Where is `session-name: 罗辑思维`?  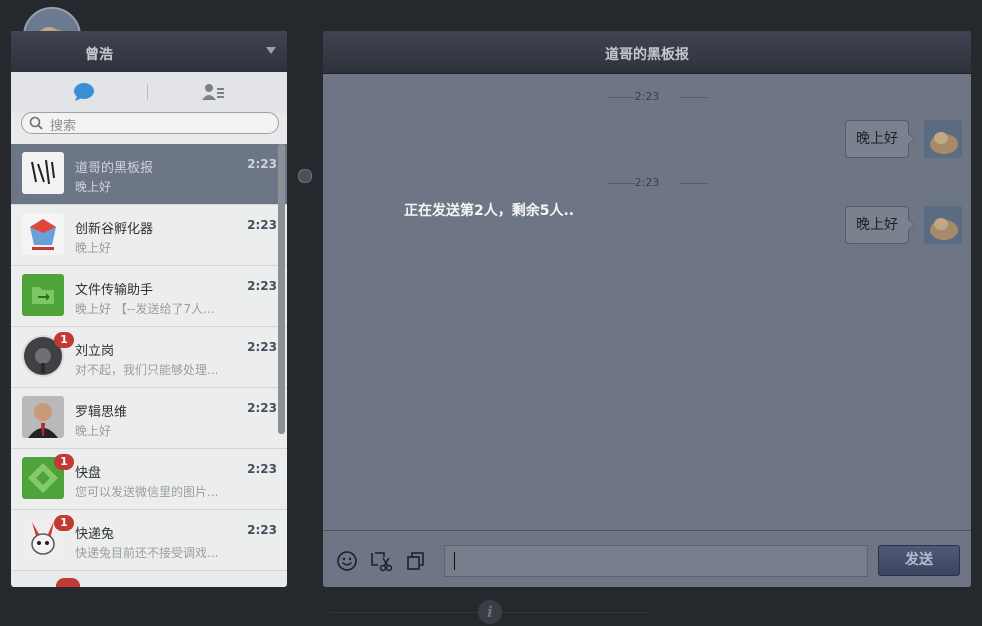 session-name: 罗辑思维 is located at coordinates (101, 412).